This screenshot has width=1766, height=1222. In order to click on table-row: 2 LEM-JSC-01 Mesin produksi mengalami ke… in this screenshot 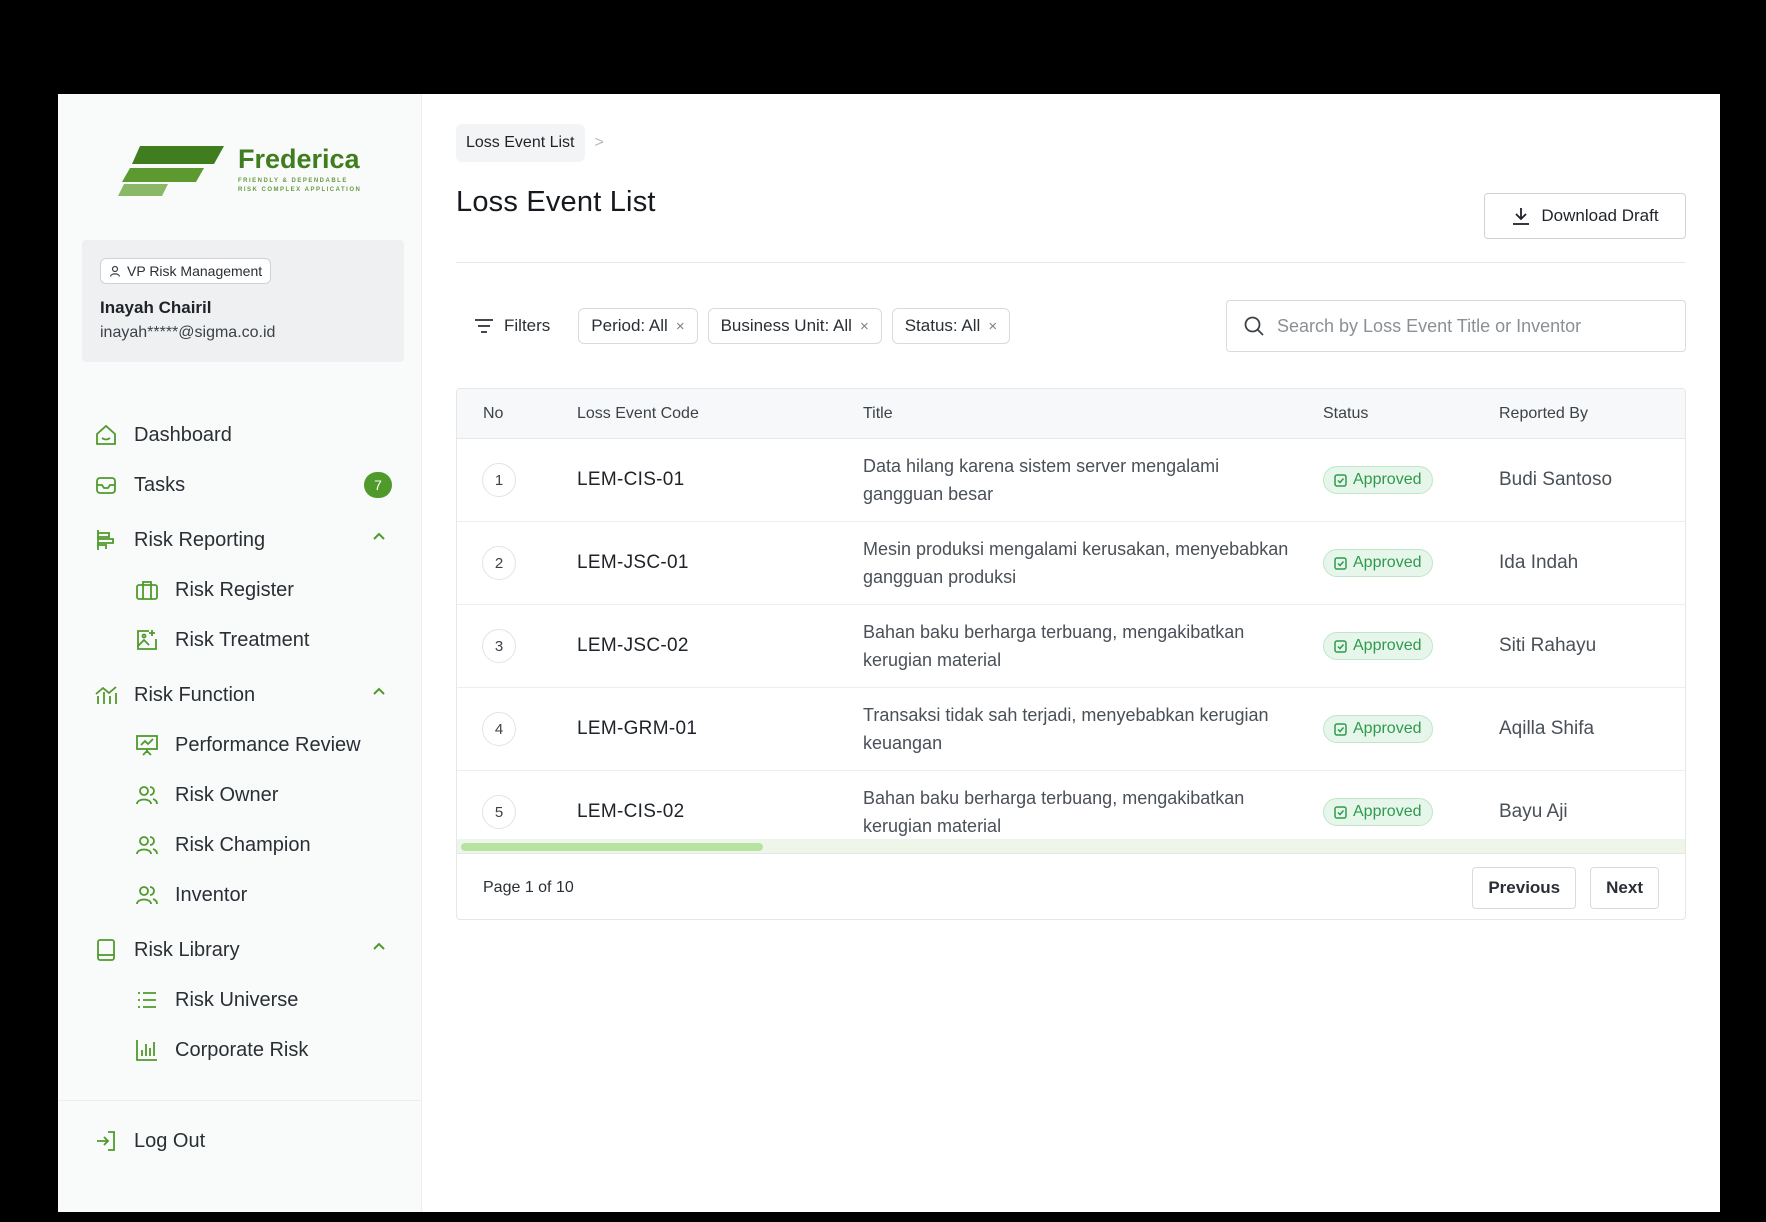, I will do `click(1071, 563)`.